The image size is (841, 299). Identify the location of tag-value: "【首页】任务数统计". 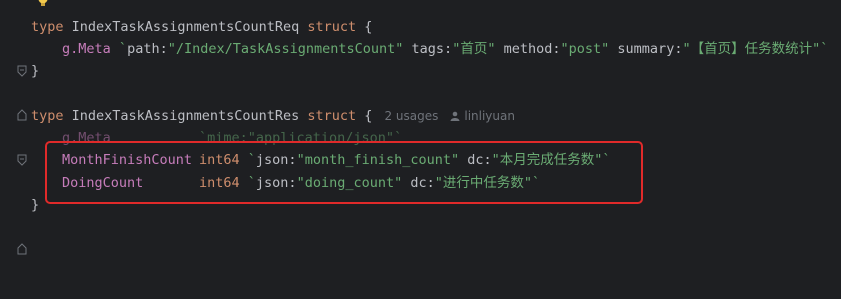
(751, 49).